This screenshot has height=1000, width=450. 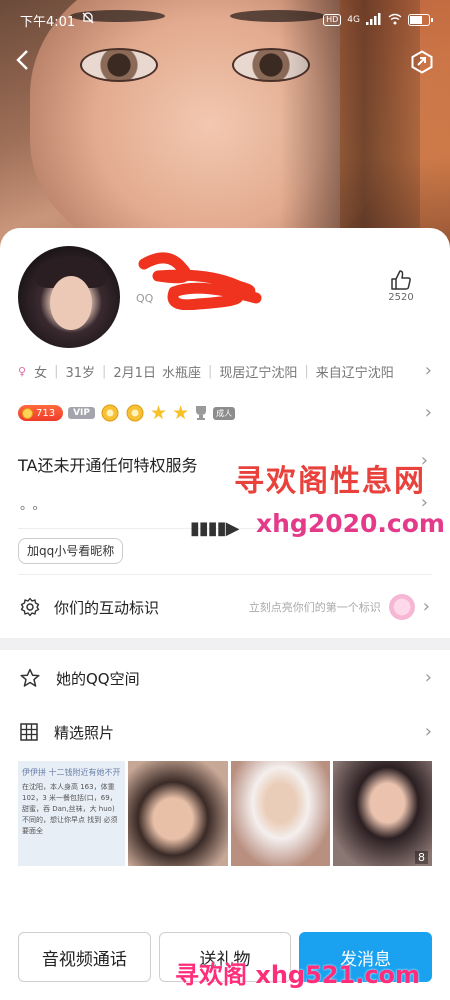 I want to click on hexagon-share-icon, so click(x=422, y=62).